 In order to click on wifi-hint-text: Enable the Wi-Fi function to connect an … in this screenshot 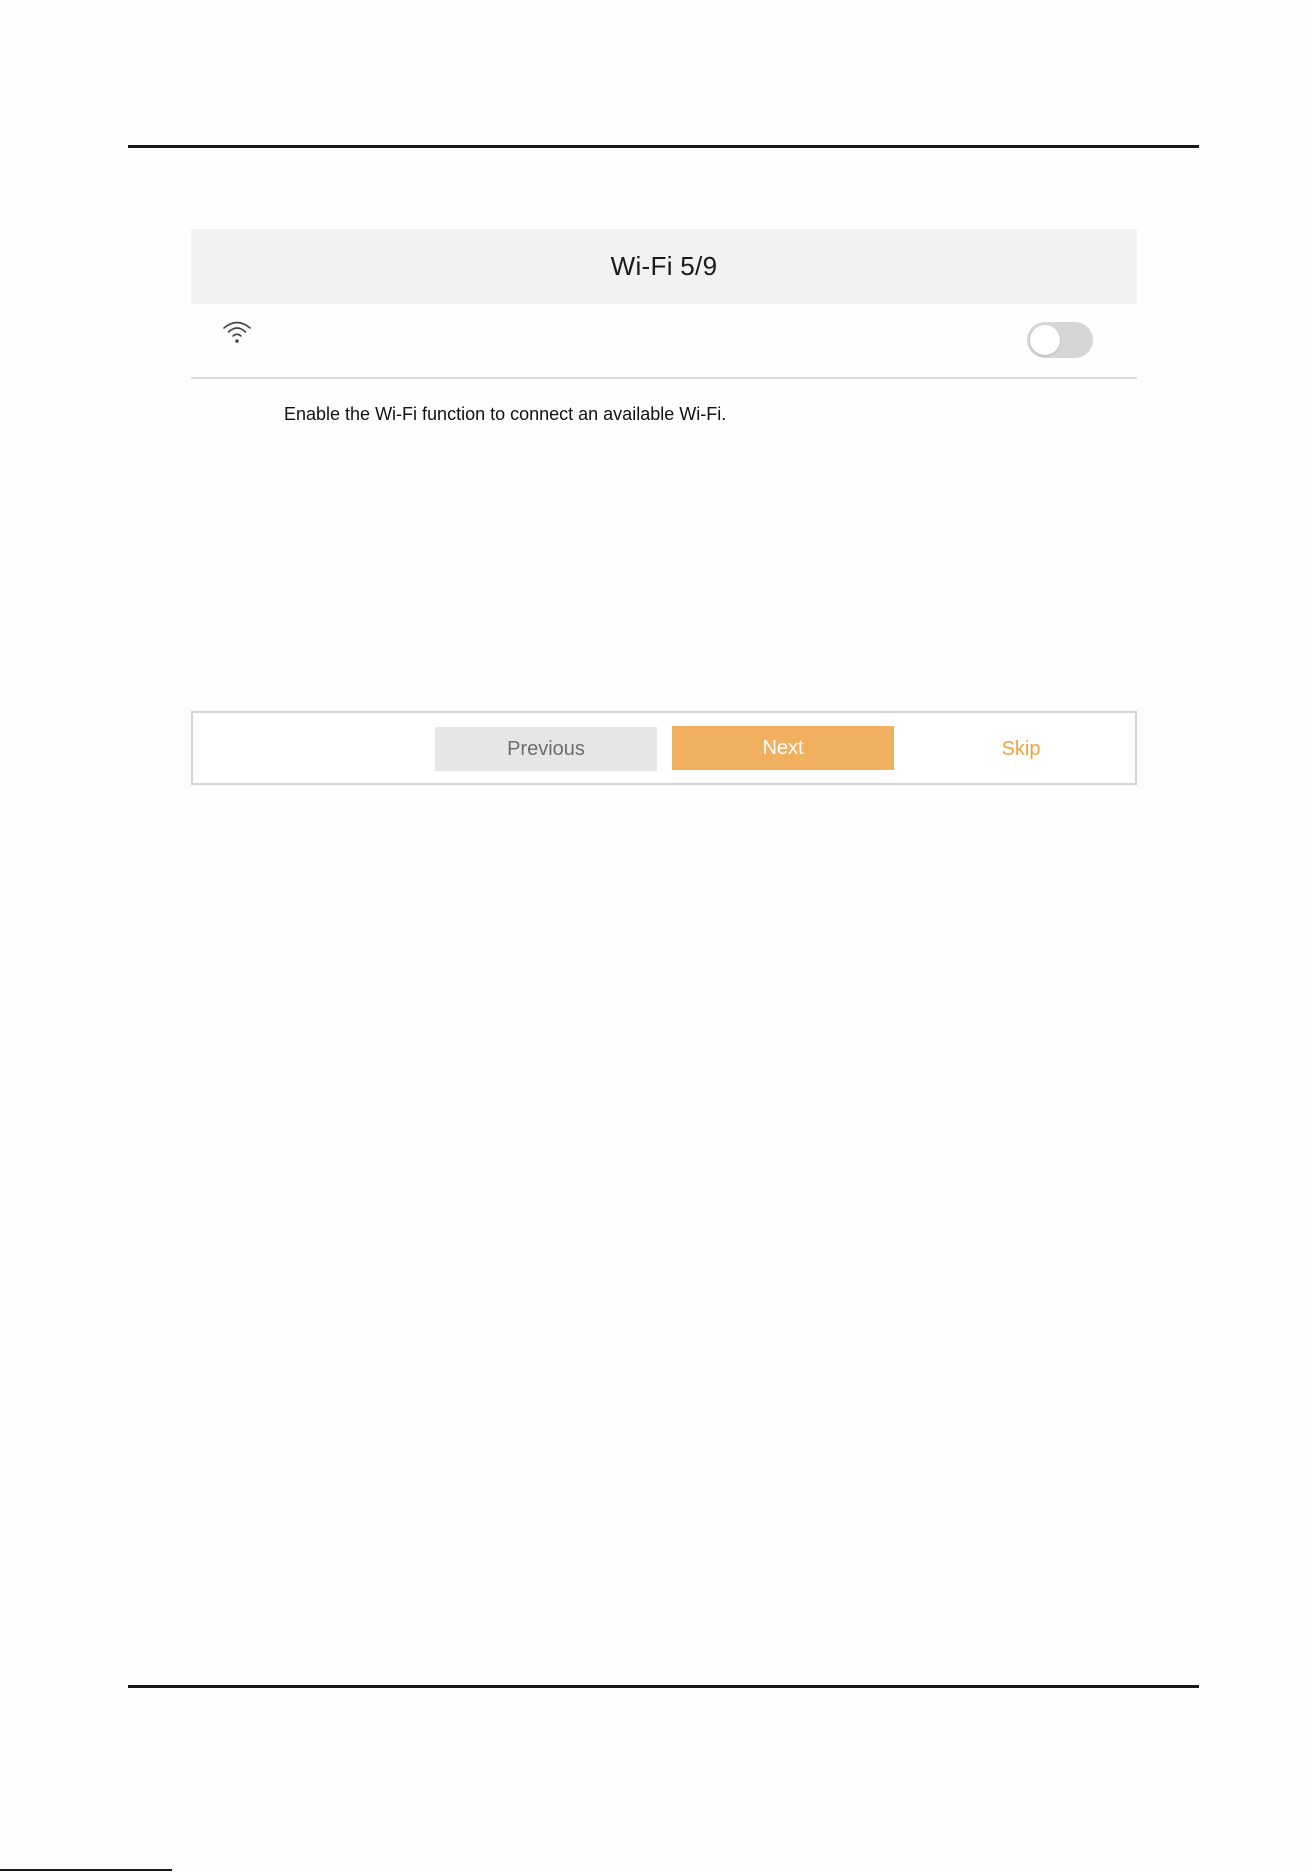, I will do `click(505, 414)`.